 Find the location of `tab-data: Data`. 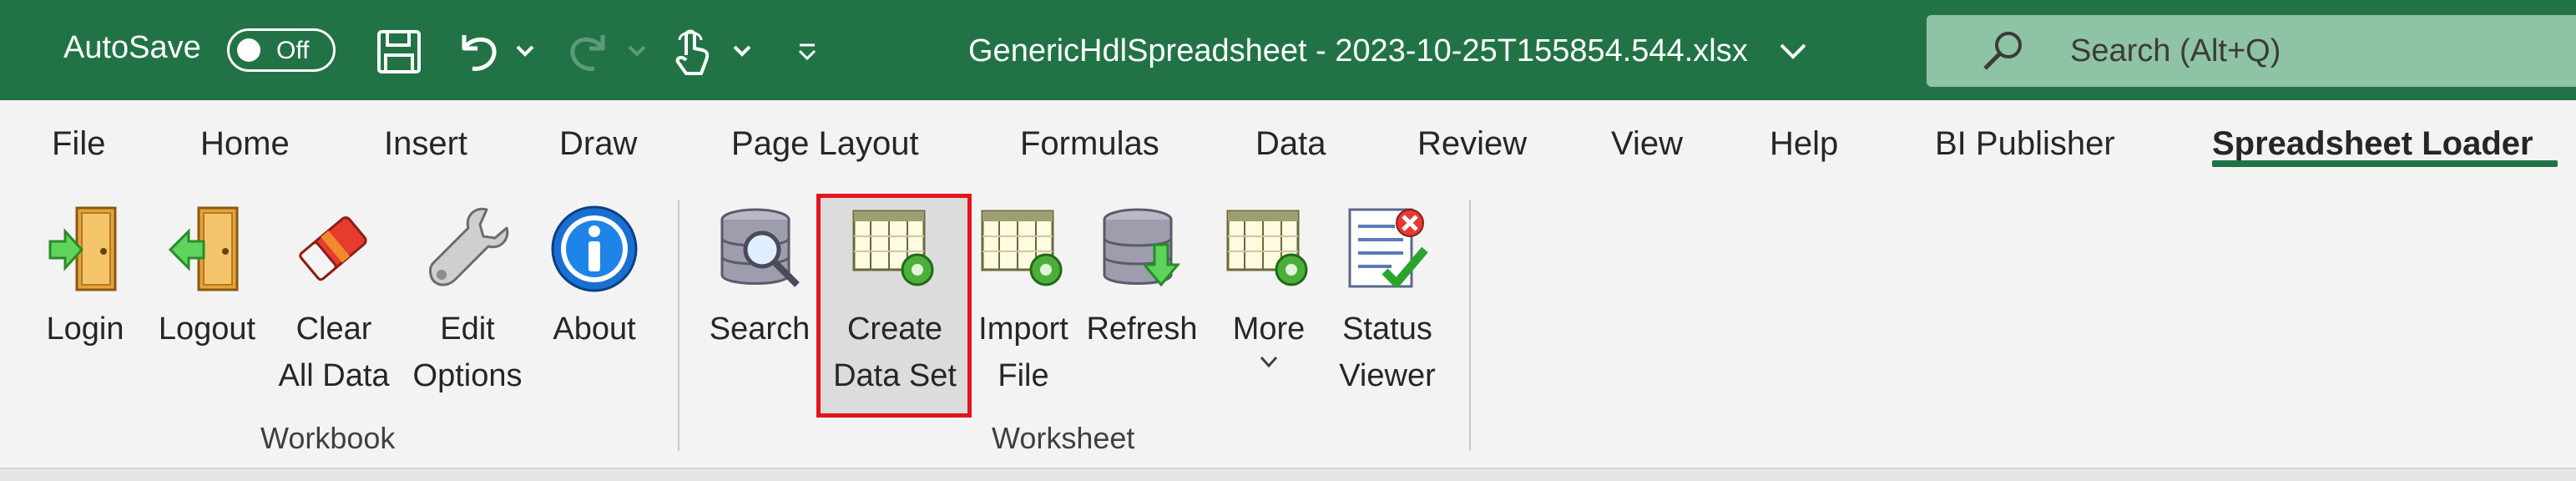

tab-data: Data is located at coordinates (1290, 144).